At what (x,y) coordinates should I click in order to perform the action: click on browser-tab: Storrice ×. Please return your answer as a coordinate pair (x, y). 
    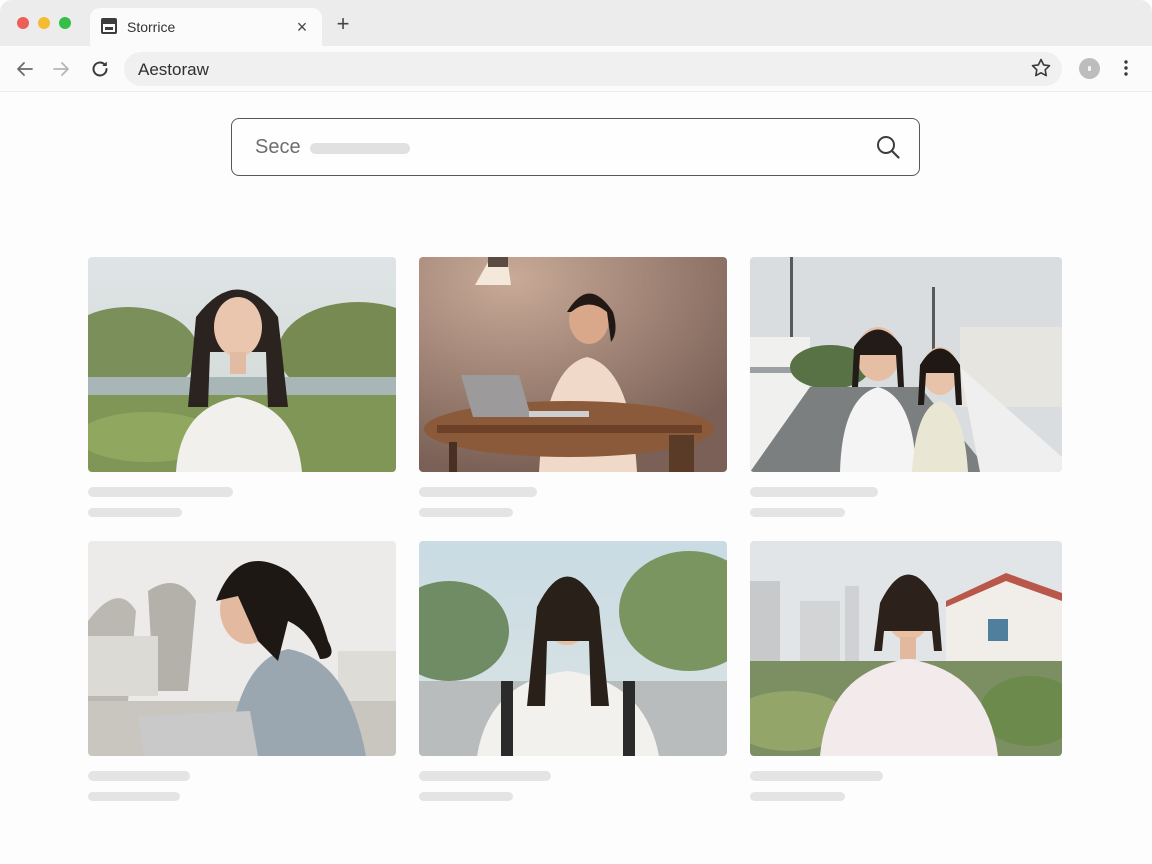
    Looking at the image, I should click on (206, 27).